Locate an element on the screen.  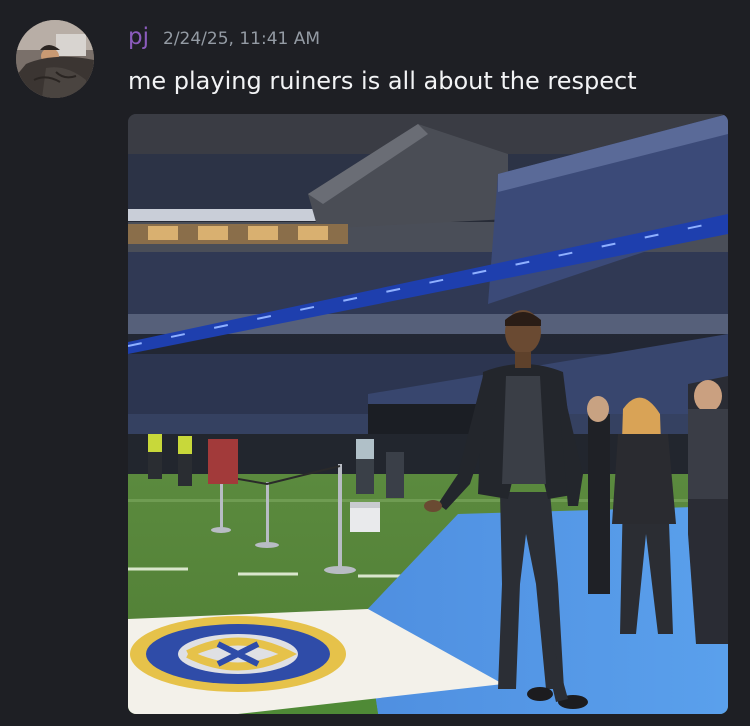
user-avatar-icon is located at coordinates (55, 59).